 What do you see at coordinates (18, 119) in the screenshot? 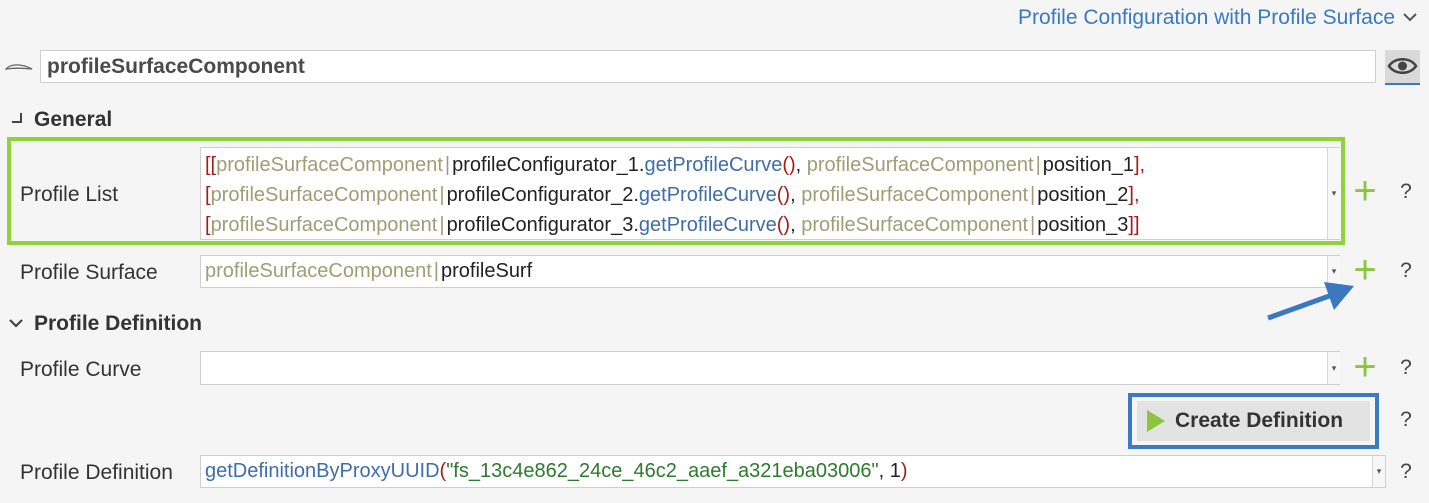
I see `collapsed-corner-icon` at bounding box center [18, 119].